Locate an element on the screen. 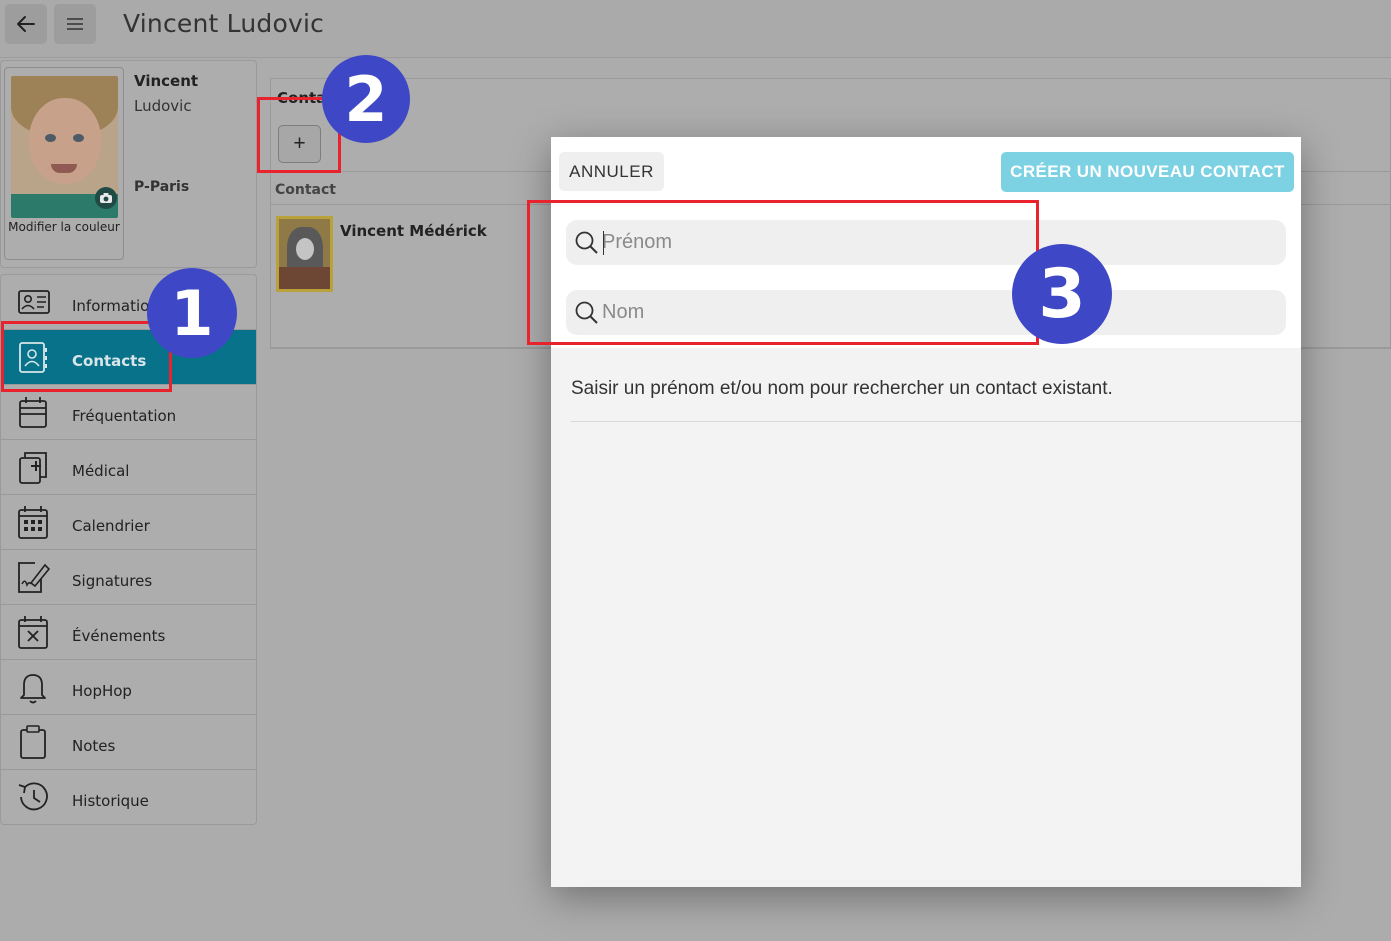 This screenshot has width=1391, height=941. signature-icon is located at coordinates (34, 577).